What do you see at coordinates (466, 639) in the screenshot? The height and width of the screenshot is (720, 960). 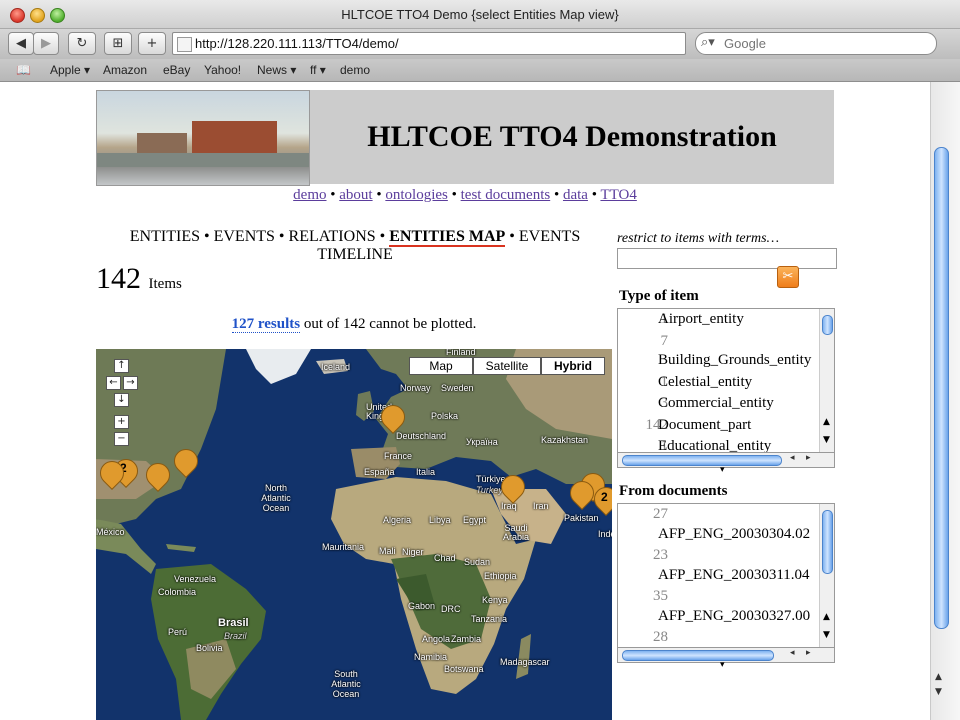 I see `map-label: Zambia` at bounding box center [466, 639].